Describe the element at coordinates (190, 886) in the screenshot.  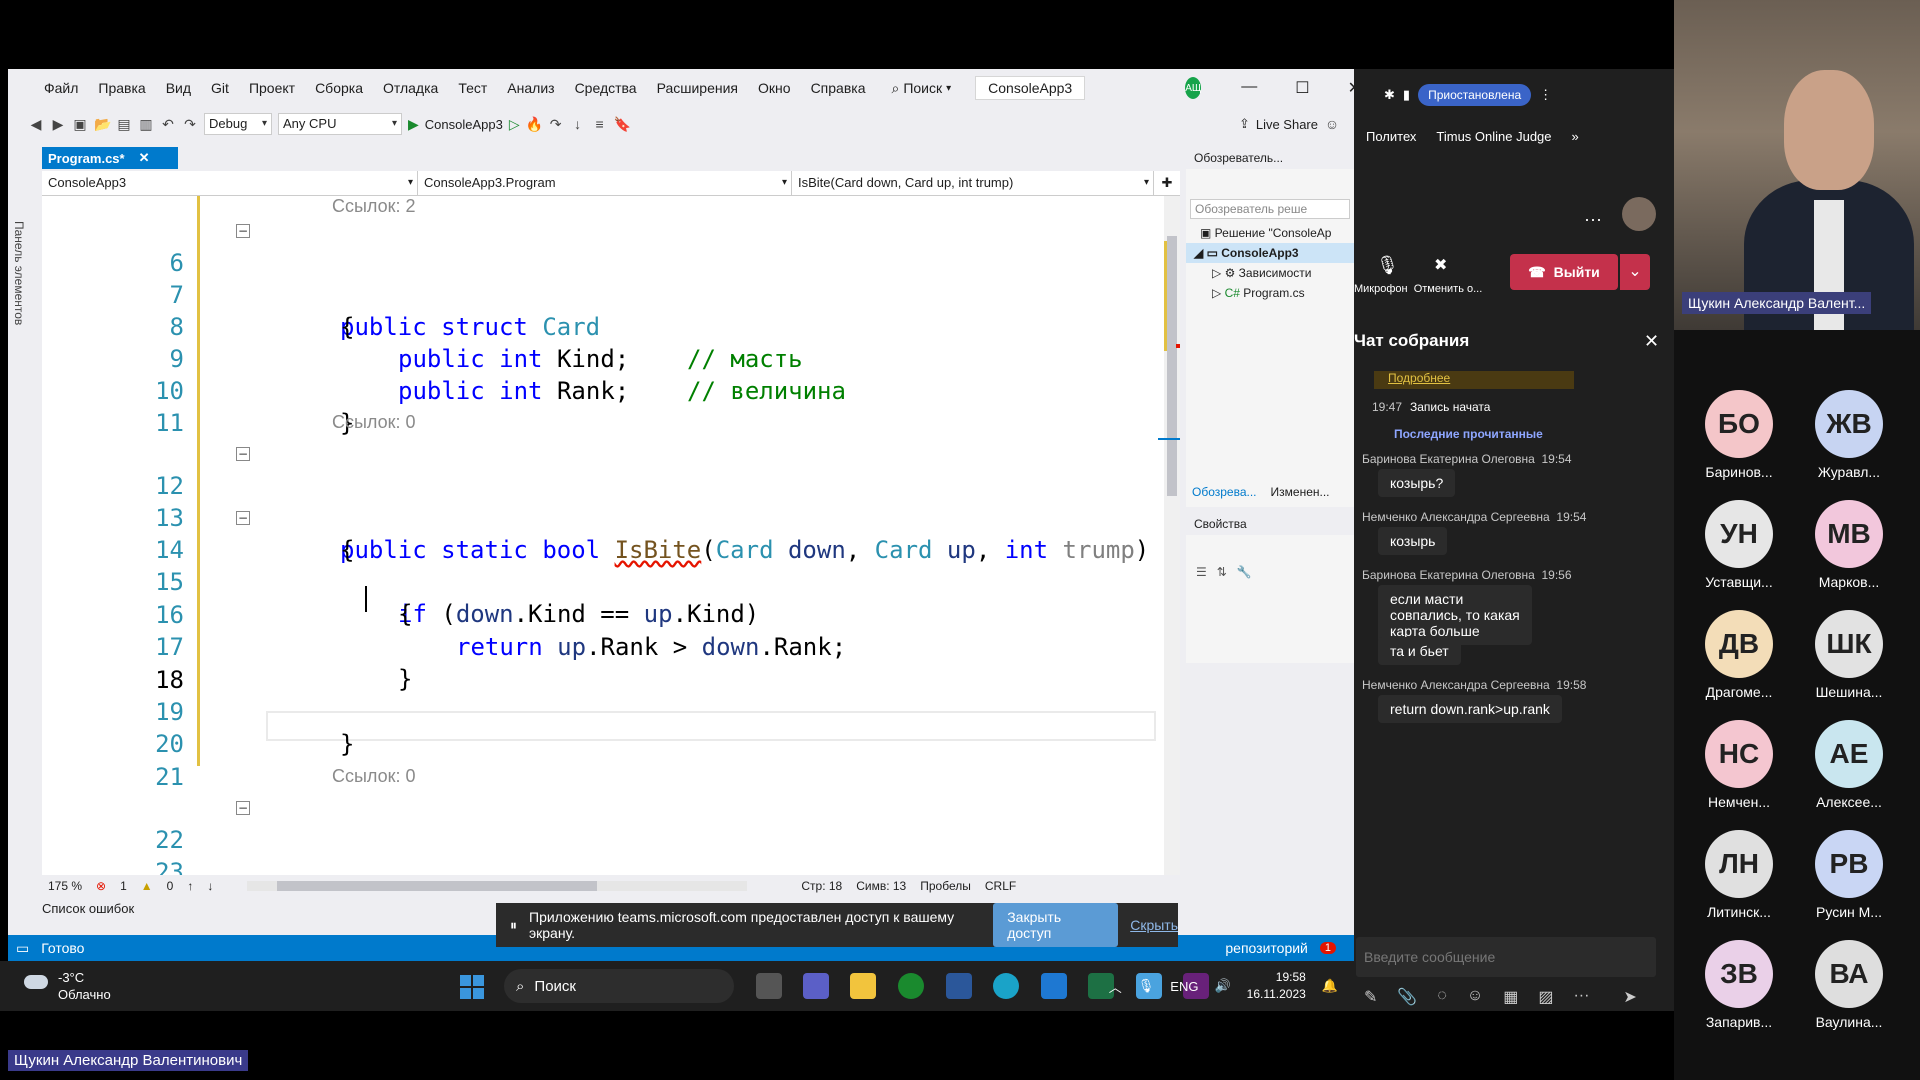
I see `arrow-up-icon: ↑` at that location.